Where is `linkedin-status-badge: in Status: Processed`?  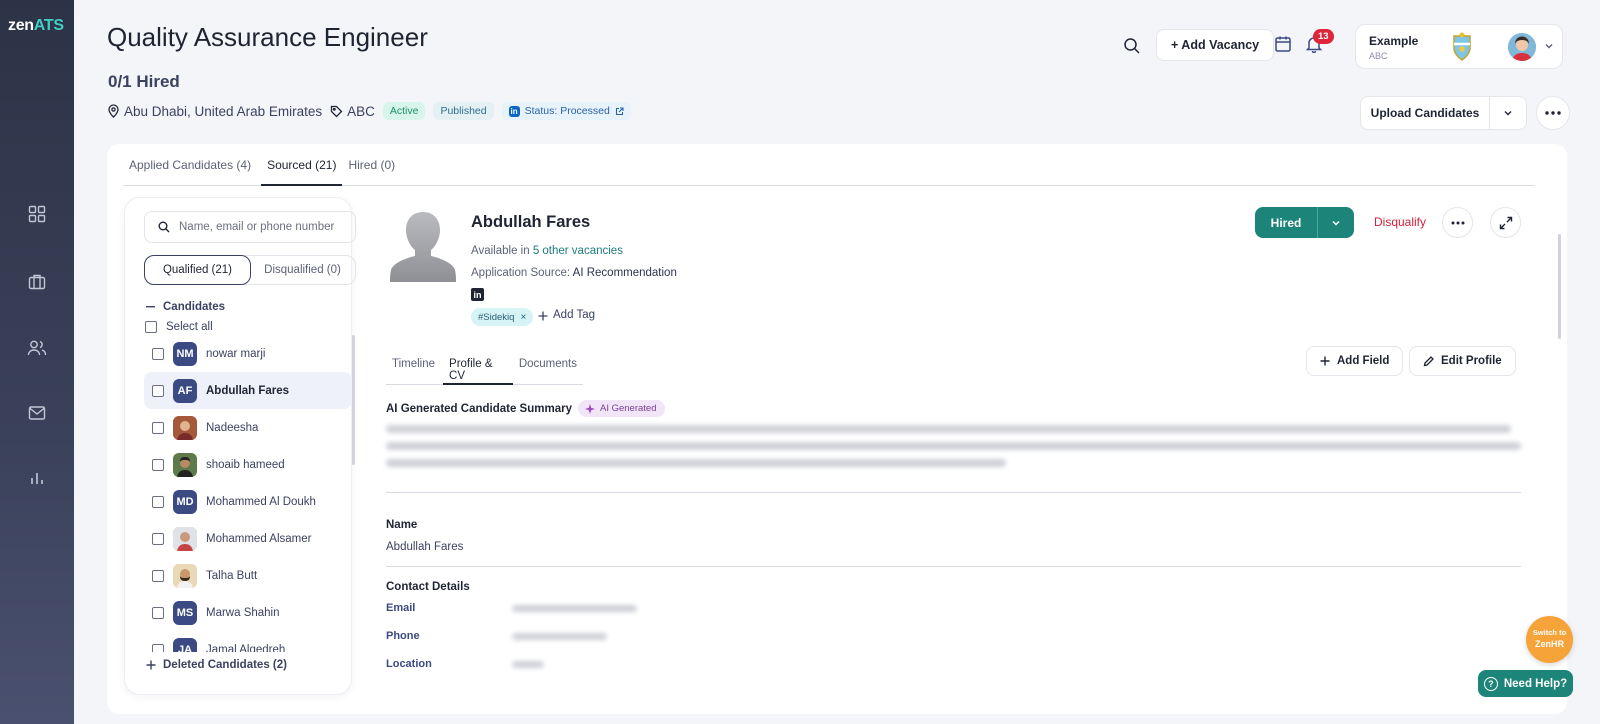 linkedin-status-badge: in Status: Processed is located at coordinates (566, 111).